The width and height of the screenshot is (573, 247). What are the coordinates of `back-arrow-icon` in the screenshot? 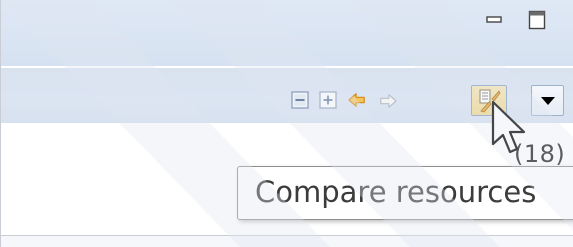 It's located at (357, 100).